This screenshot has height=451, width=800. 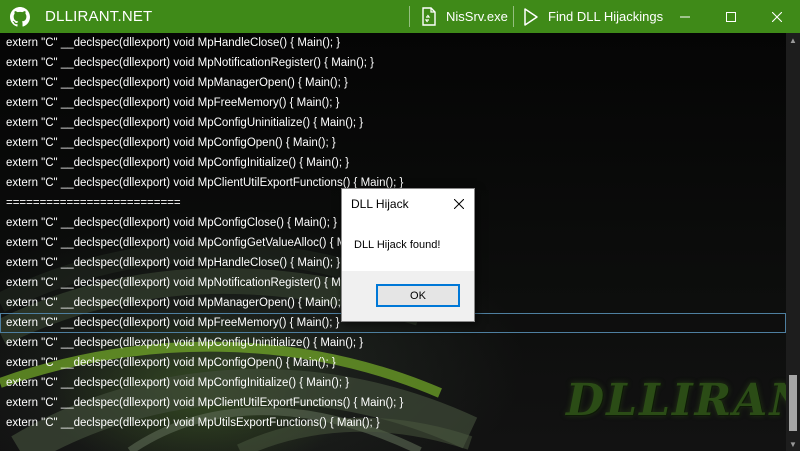 What do you see at coordinates (397, 244) in the screenshot?
I see `dialog-message: DLL Hijack found!` at bounding box center [397, 244].